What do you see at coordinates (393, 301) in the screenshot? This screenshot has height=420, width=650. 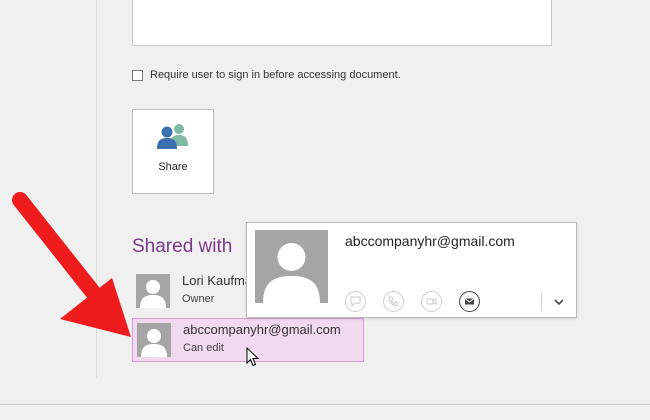 I see `phone-icon` at bounding box center [393, 301].